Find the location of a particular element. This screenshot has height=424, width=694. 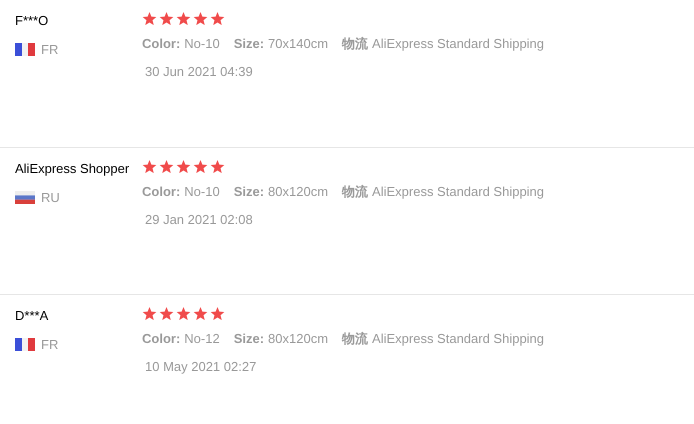

attribute-value: 70x140cm is located at coordinates (298, 44).